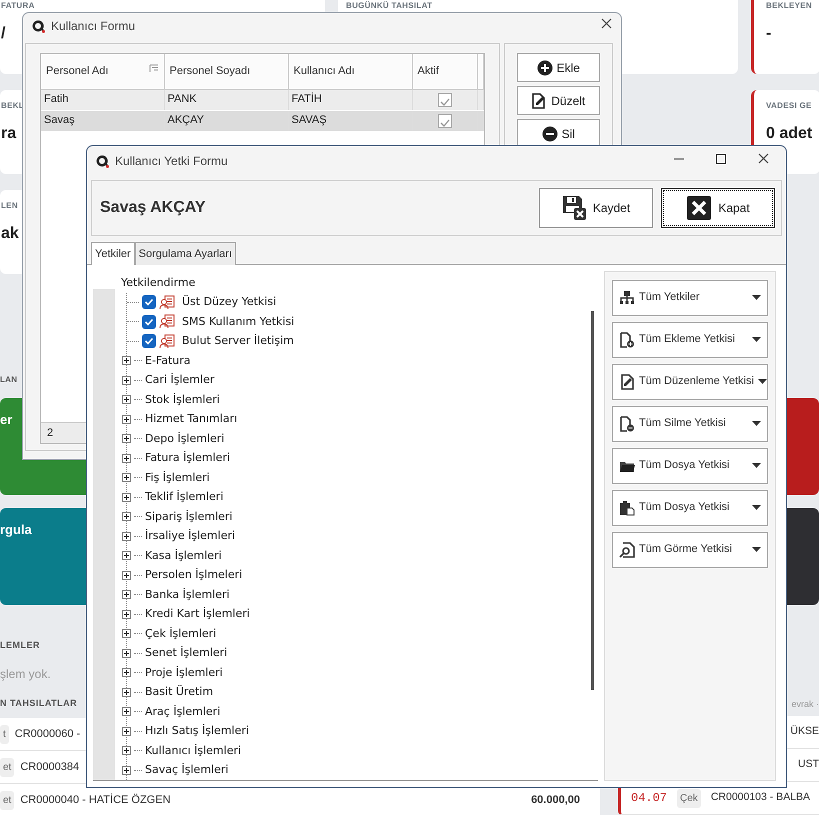  What do you see at coordinates (193, 575) in the screenshot?
I see `tree-item: Persolen İşlmeleri` at bounding box center [193, 575].